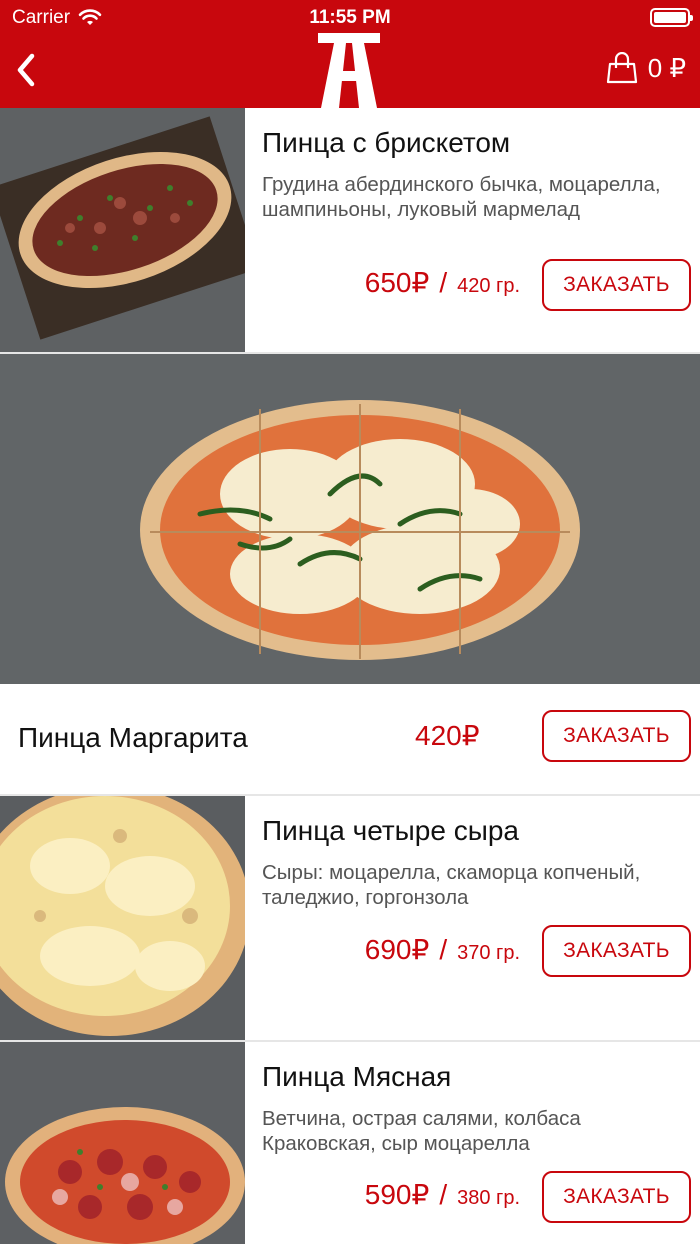 The height and width of the screenshot is (1244, 700). I want to click on product-weight: 420 гр., so click(488, 286).